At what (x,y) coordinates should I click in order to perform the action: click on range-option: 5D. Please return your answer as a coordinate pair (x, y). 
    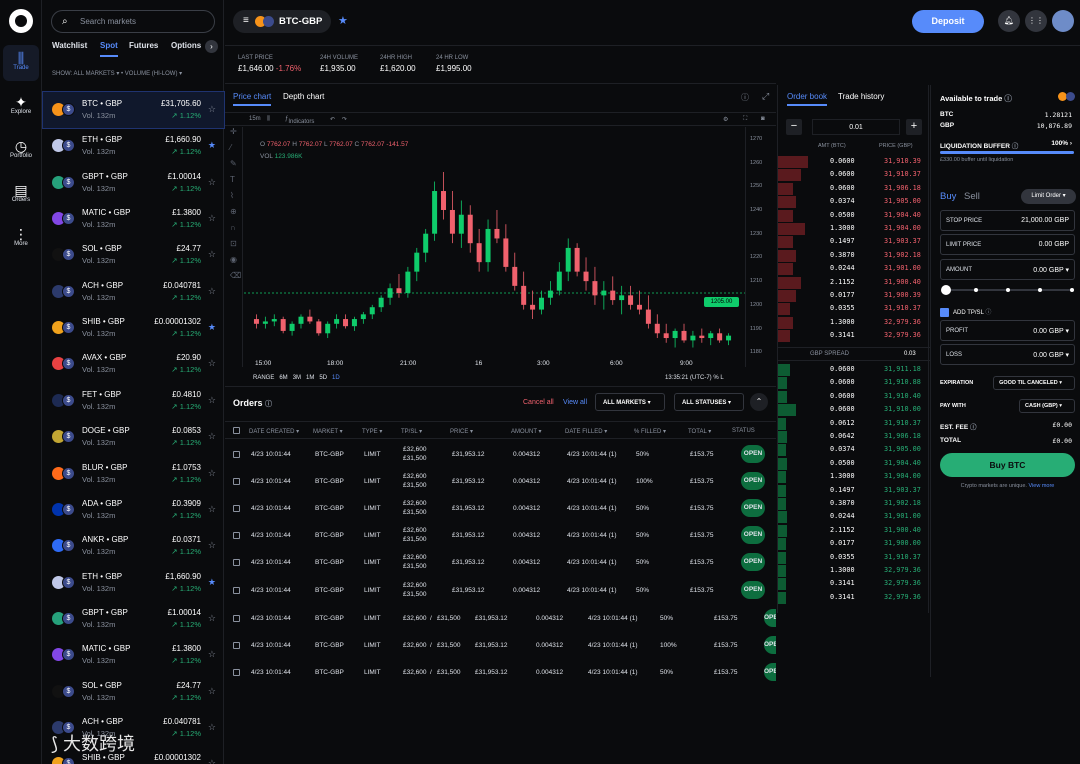
    Looking at the image, I should click on (323, 378).